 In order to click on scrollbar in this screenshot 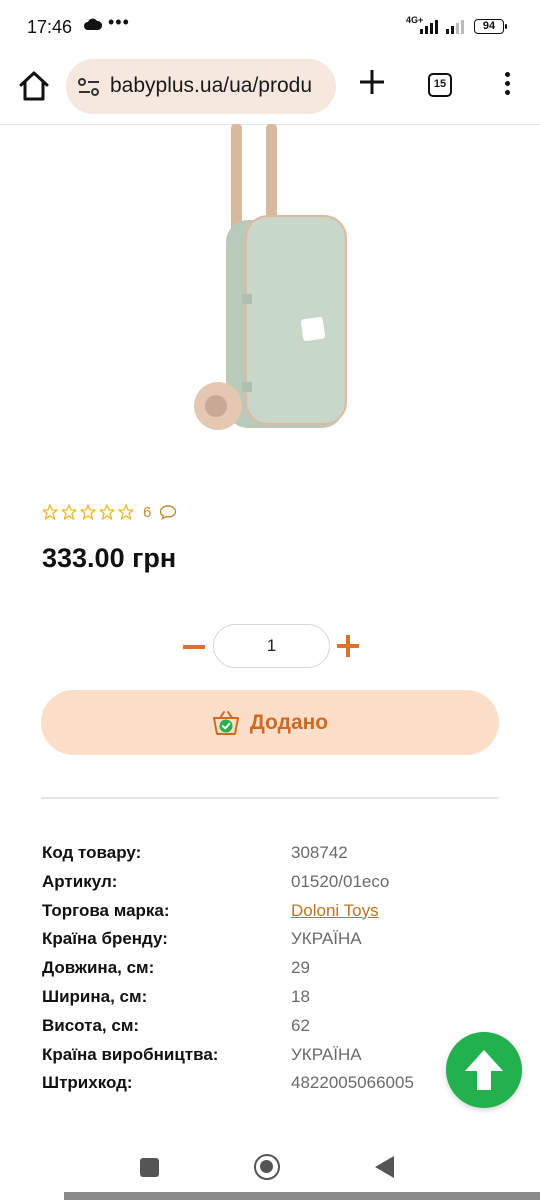, I will do `click(302, 1196)`.